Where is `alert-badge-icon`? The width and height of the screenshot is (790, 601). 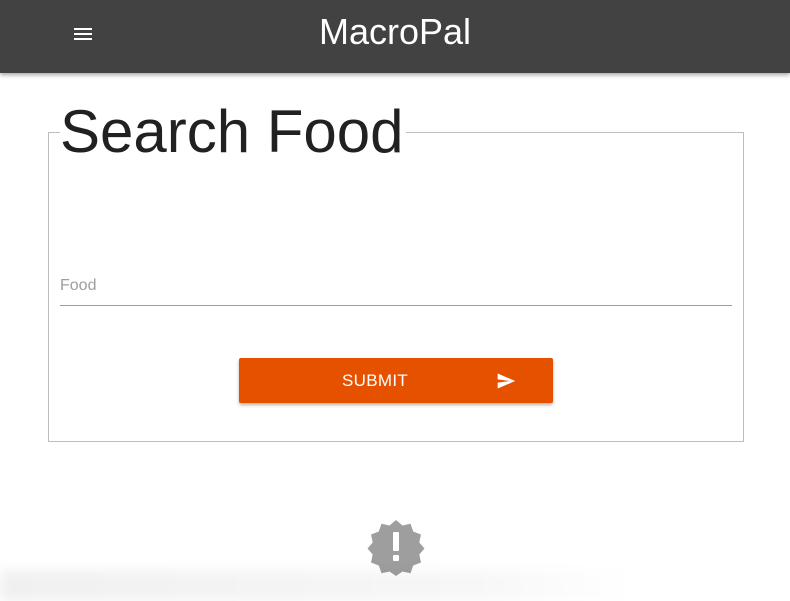 alert-badge-icon is located at coordinates (396, 548).